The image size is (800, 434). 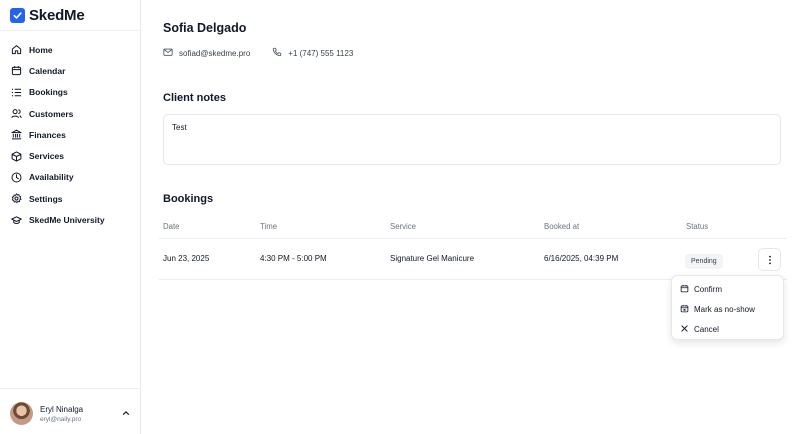 What do you see at coordinates (126, 413) in the screenshot?
I see `chevron-up-icon` at bounding box center [126, 413].